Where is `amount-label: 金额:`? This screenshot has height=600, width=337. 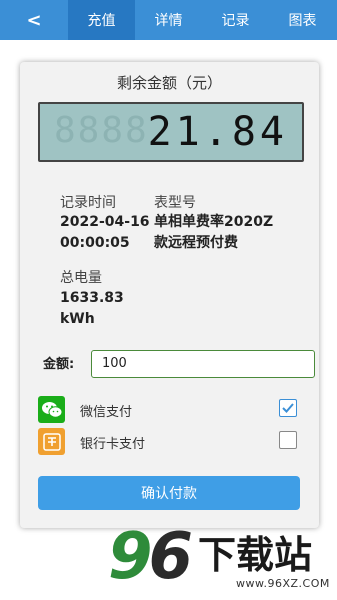
amount-label: 金额: is located at coordinates (59, 364).